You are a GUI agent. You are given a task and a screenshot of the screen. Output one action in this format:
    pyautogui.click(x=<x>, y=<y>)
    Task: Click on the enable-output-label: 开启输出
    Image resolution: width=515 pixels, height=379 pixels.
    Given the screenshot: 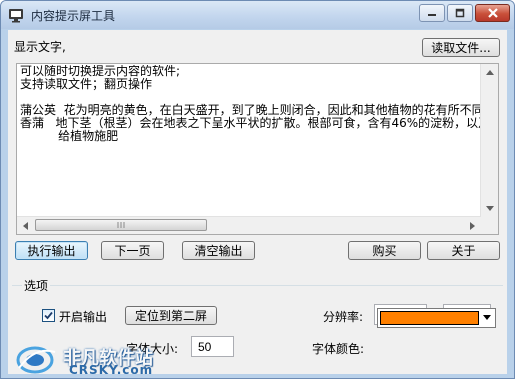 What is the action you would take?
    pyautogui.click(x=83, y=316)
    